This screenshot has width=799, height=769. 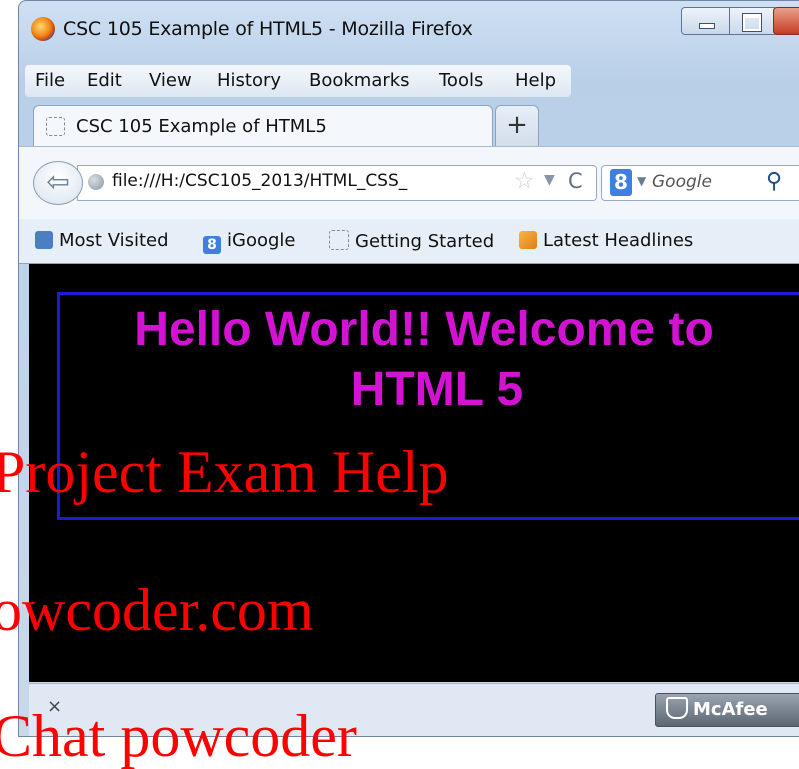 What do you see at coordinates (575, 181) in the screenshot?
I see `reload-icon: C` at bounding box center [575, 181].